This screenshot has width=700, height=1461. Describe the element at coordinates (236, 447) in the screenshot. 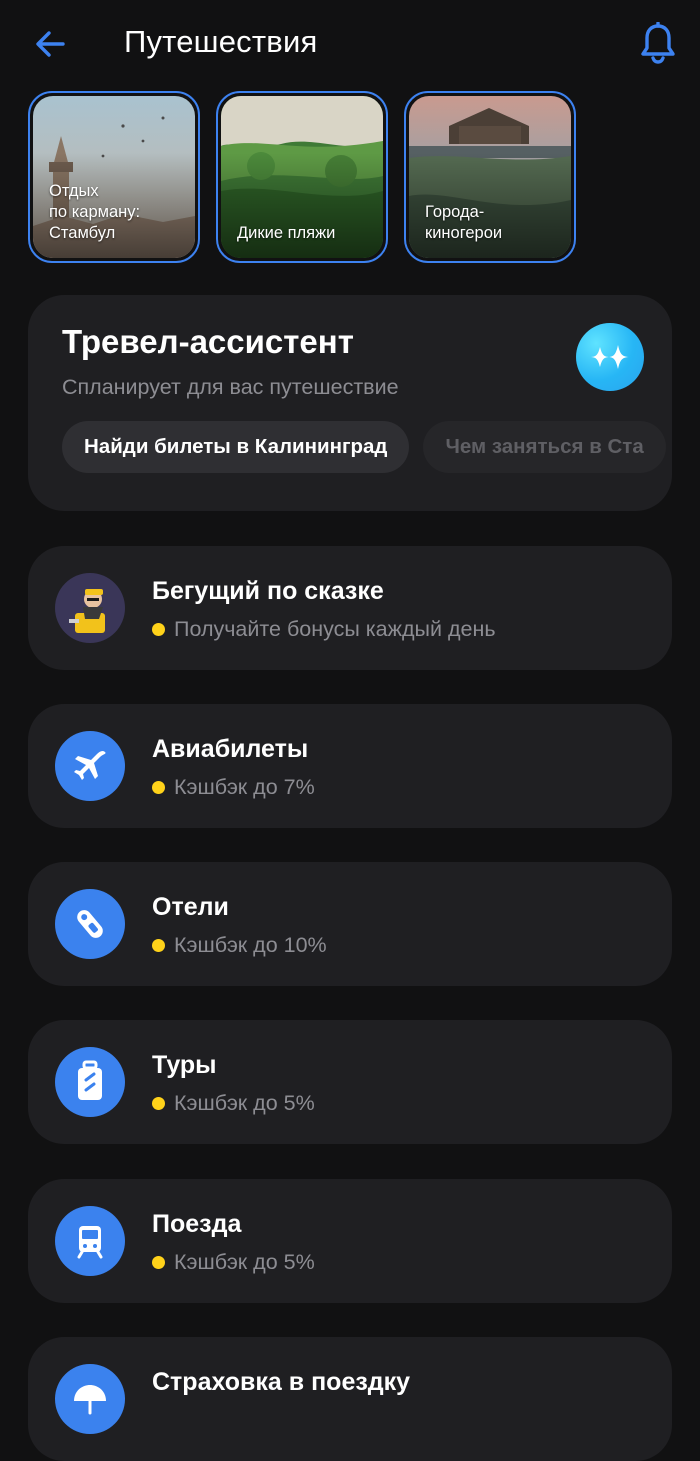

I see `suggestion-chip: Найди билеты в Калининград` at that location.